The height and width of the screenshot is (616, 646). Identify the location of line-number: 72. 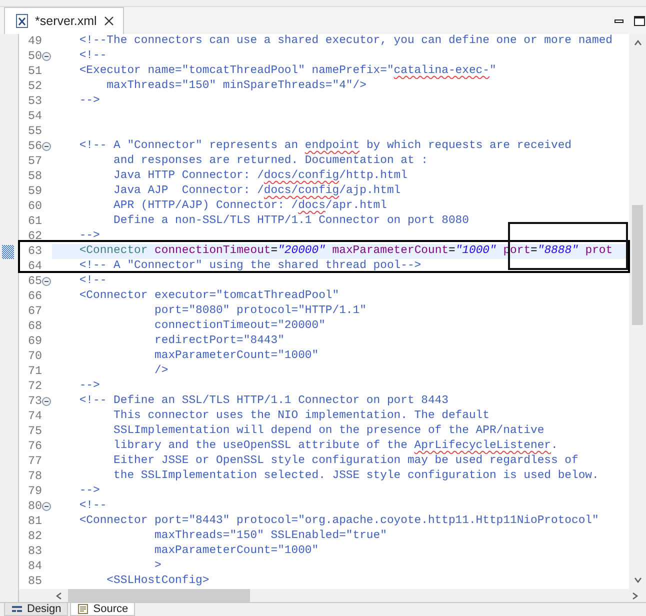
(35, 386).